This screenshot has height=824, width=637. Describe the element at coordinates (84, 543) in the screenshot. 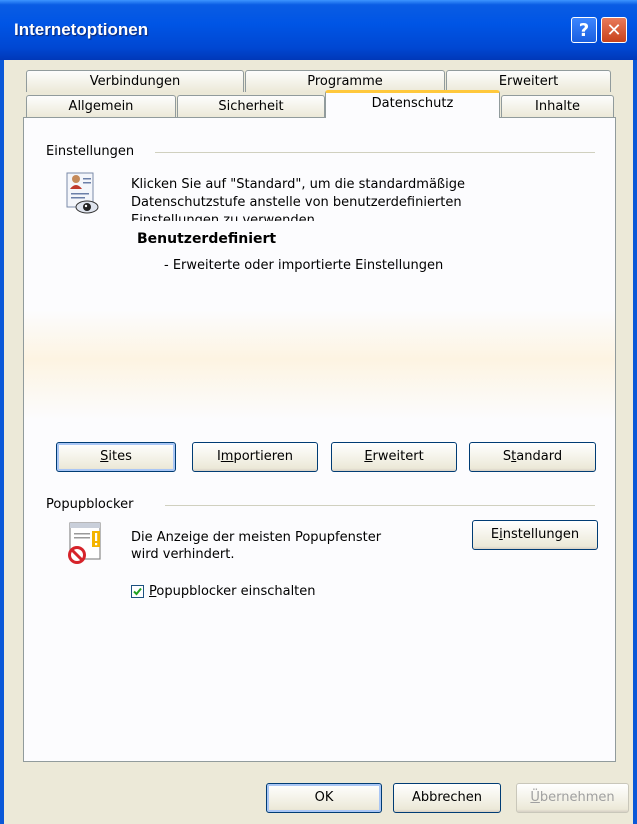

I see `popup-blocked-icon` at that location.